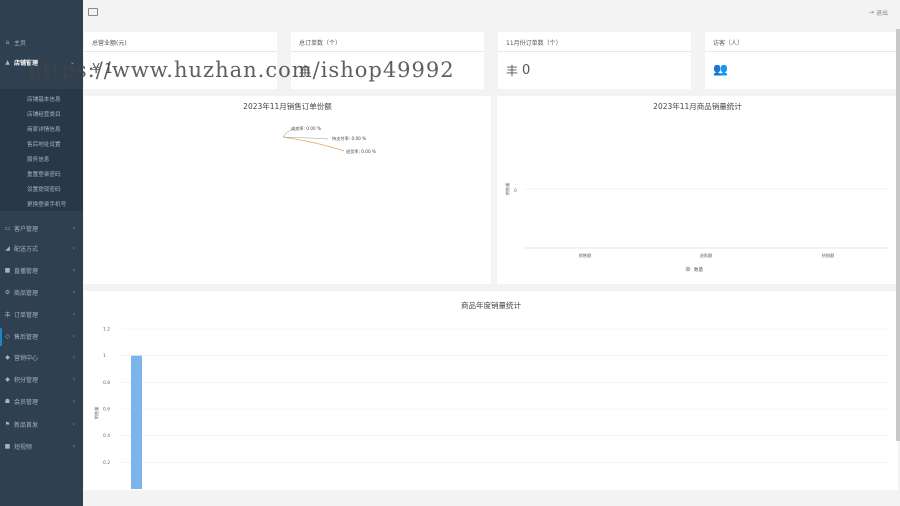  What do you see at coordinates (44, 99) in the screenshot?
I see `submenu-item: 店铺基本信息` at bounding box center [44, 99].